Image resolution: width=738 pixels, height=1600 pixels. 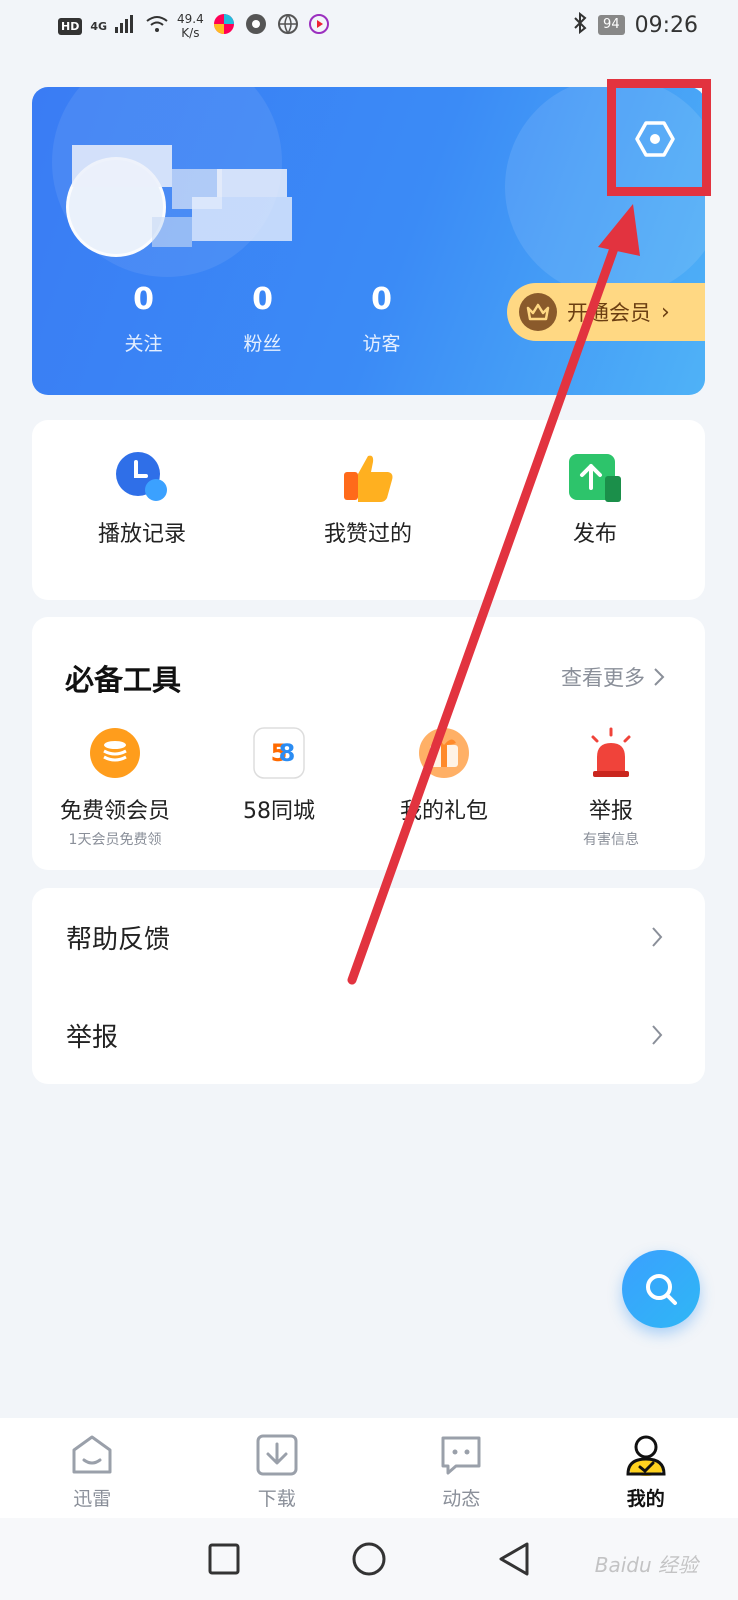 I want to click on speed-value: 49.4, so click(x=190, y=19).